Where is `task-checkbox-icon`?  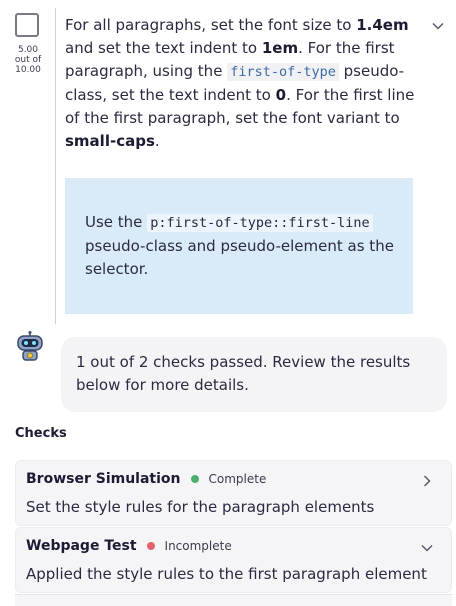
task-checkbox-icon is located at coordinates (27, 25).